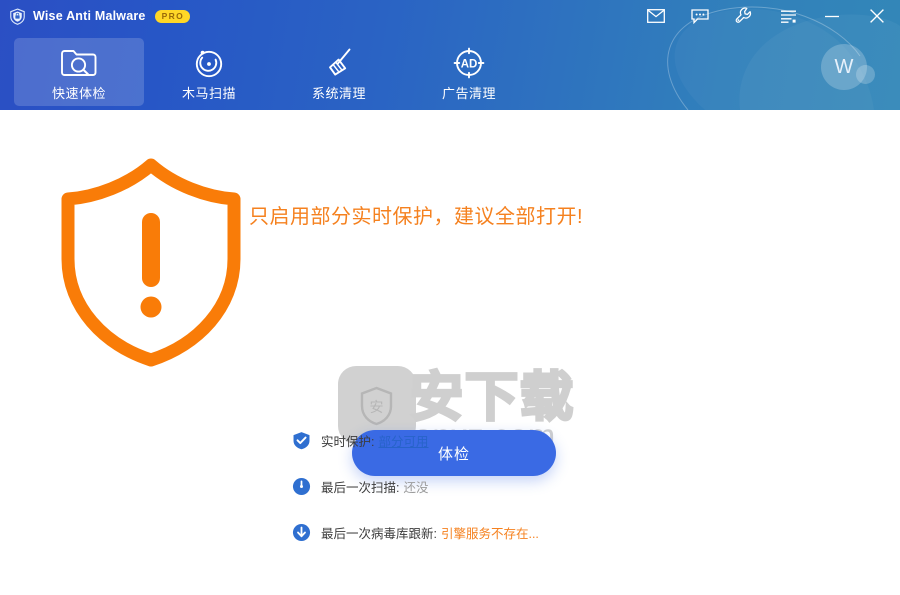  I want to click on tab-label: 系统清理, so click(338, 93).